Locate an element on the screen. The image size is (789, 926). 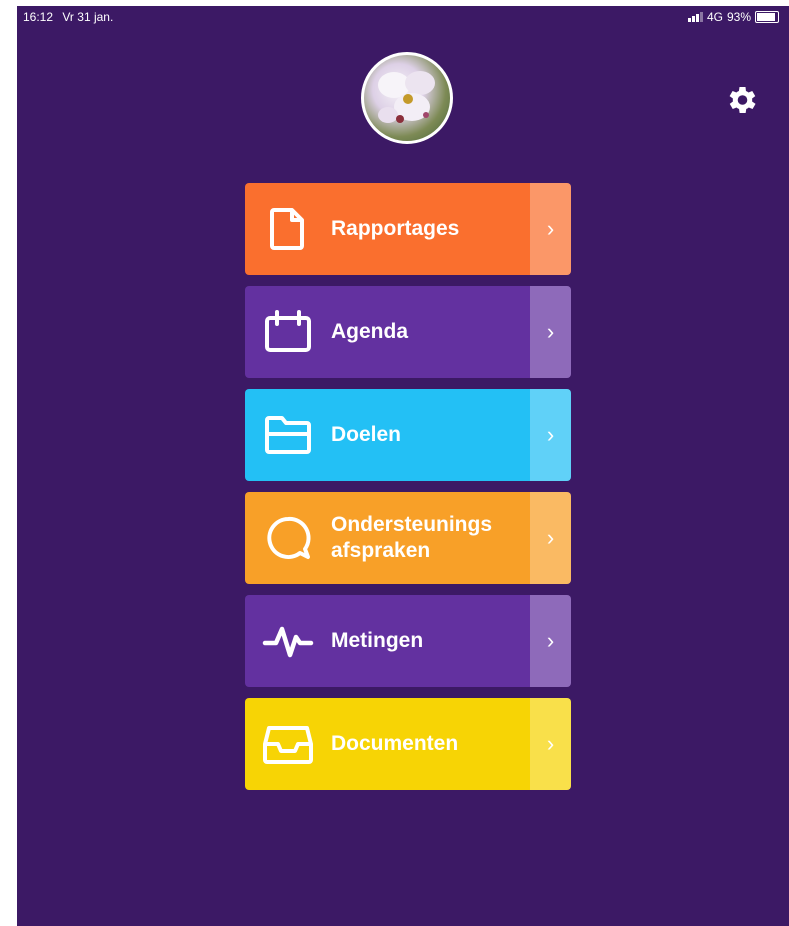
document-icon is located at coordinates (288, 229).